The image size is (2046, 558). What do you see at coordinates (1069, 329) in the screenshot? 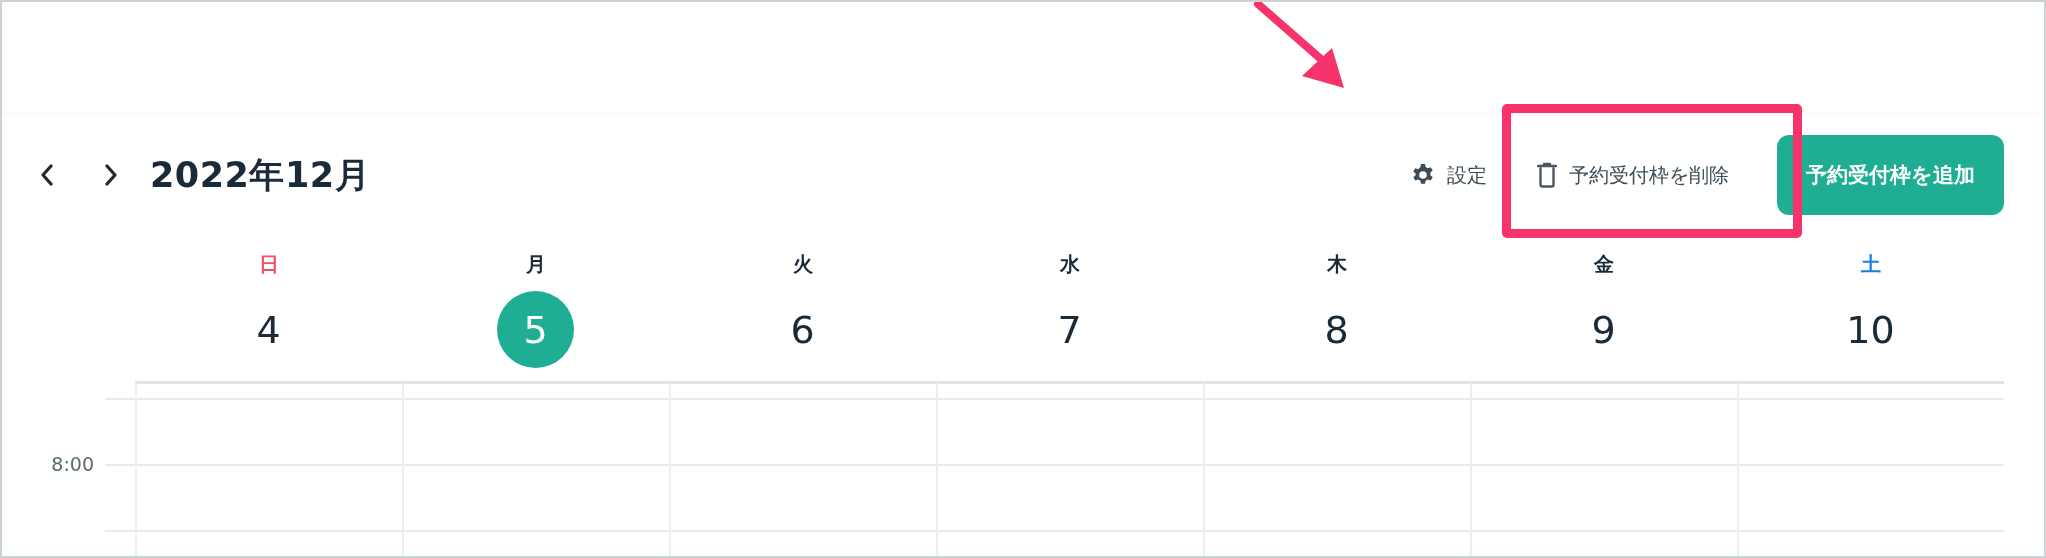
I see `date-label: 7` at bounding box center [1069, 329].